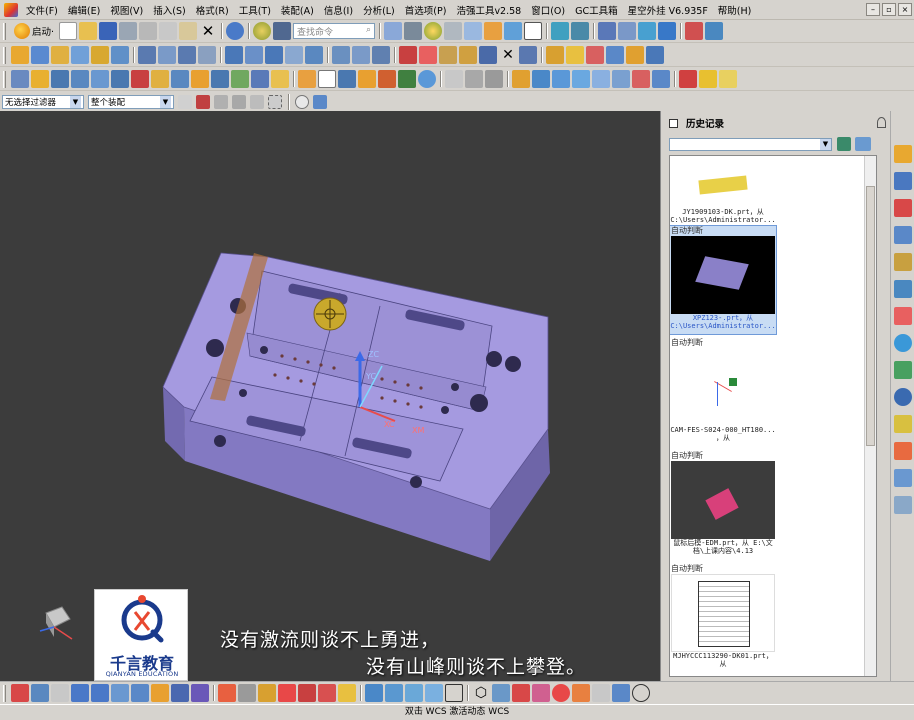  Describe the element at coordinates (126, 10) in the screenshot. I see `menu-view: 视图(V)` at that location.